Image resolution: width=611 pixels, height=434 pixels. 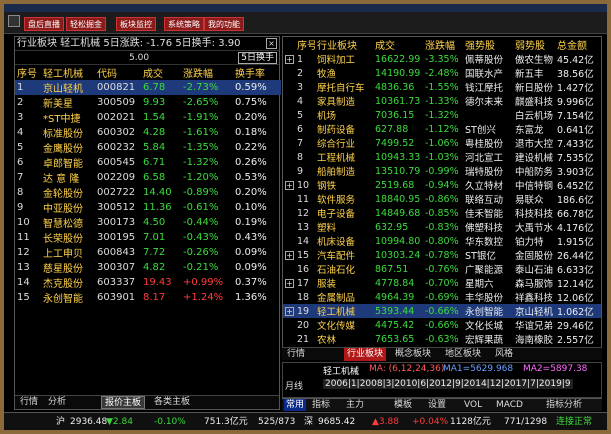 I want to click on table-row: 6 卓郎智能 600545 6.71 -1.32% 0.26%, so click(x=148, y=162).